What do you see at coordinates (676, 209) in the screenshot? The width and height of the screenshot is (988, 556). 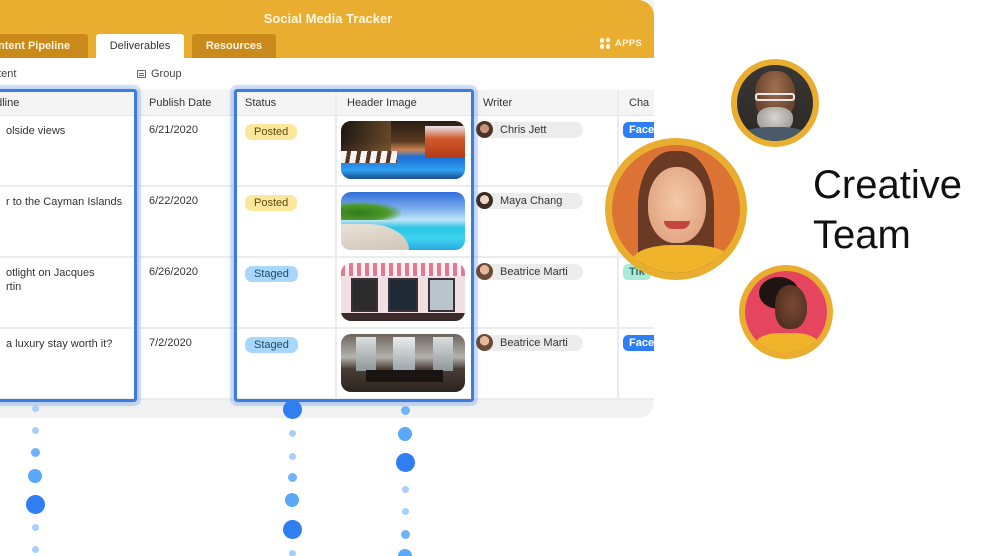 I see `team-member-woman-orange-avatar` at bounding box center [676, 209].